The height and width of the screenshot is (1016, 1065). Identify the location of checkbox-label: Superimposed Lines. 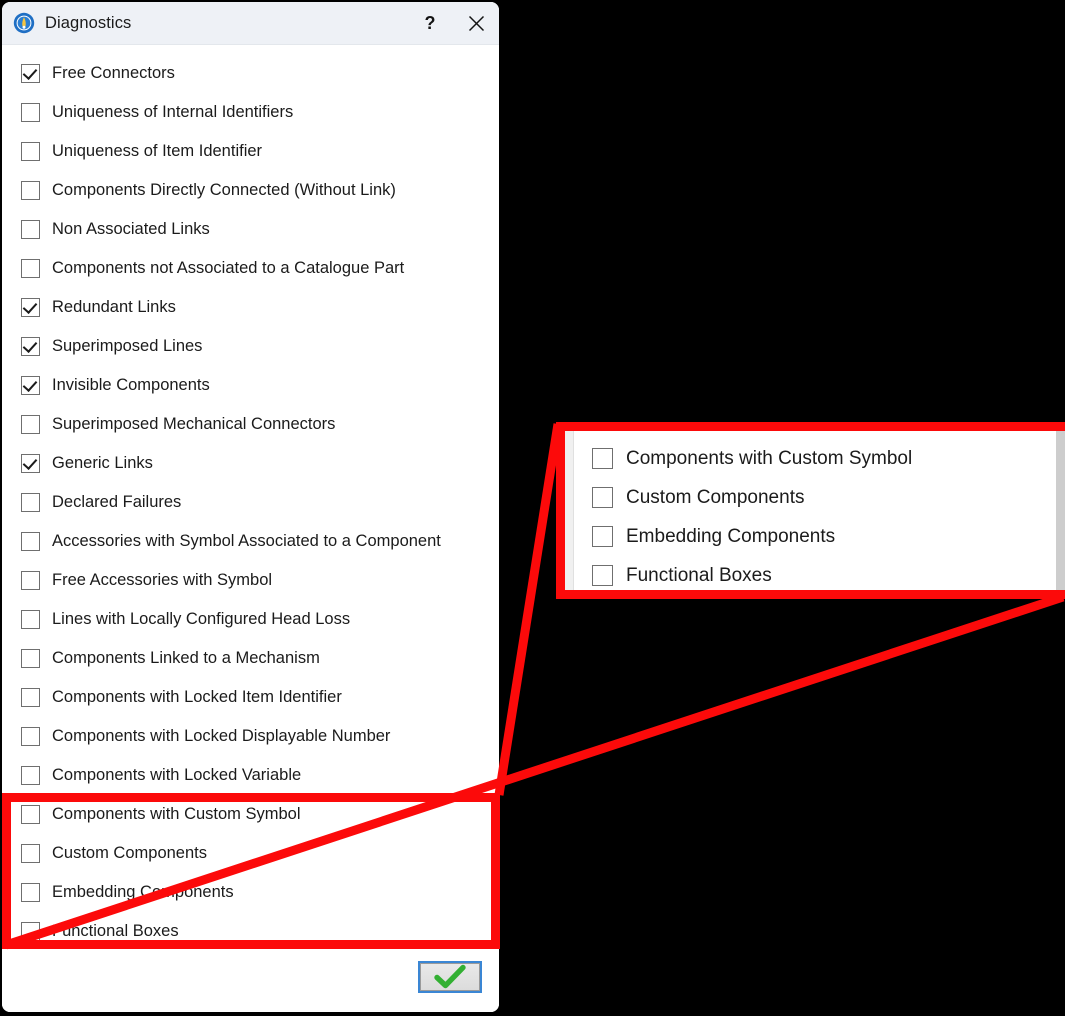
(127, 346).